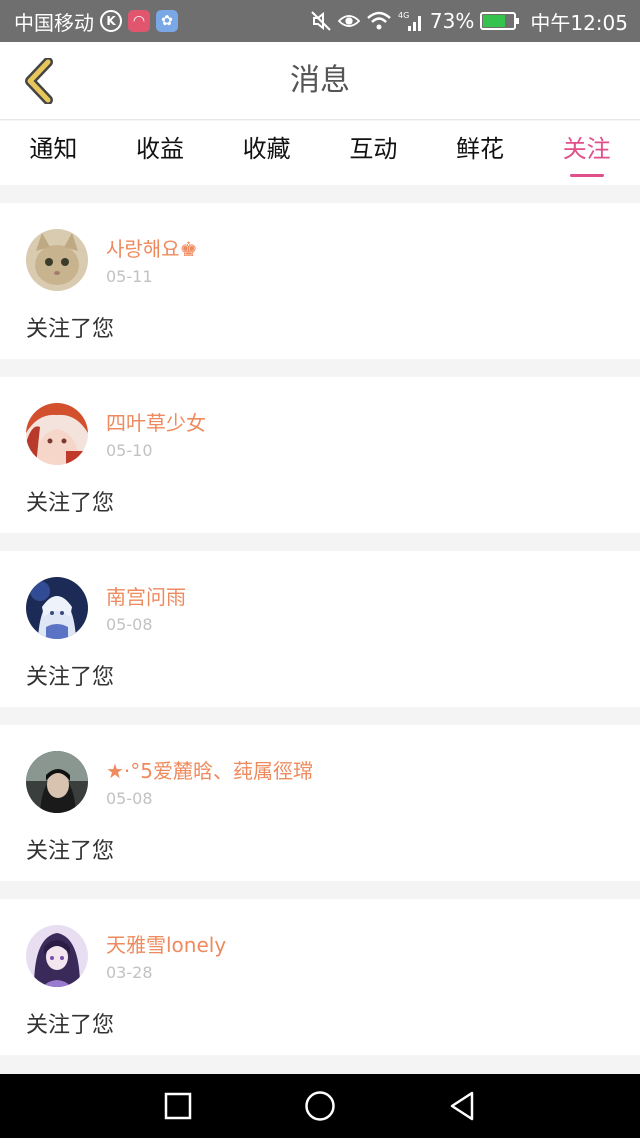 The image size is (640, 1138). What do you see at coordinates (209, 769) in the screenshot?
I see `username: ★·°5爱麓晗、莼属徑瑺` at bounding box center [209, 769].